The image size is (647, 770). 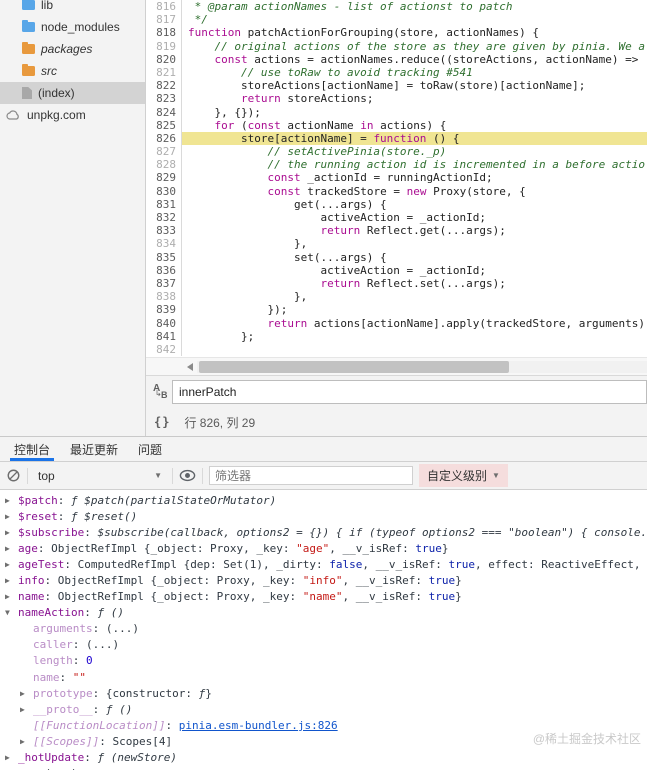 What do you see at coordinates (162, 392) in the screenshot?
I see `match-case-icon: A ↳ B` at bounding box center [162, 392].